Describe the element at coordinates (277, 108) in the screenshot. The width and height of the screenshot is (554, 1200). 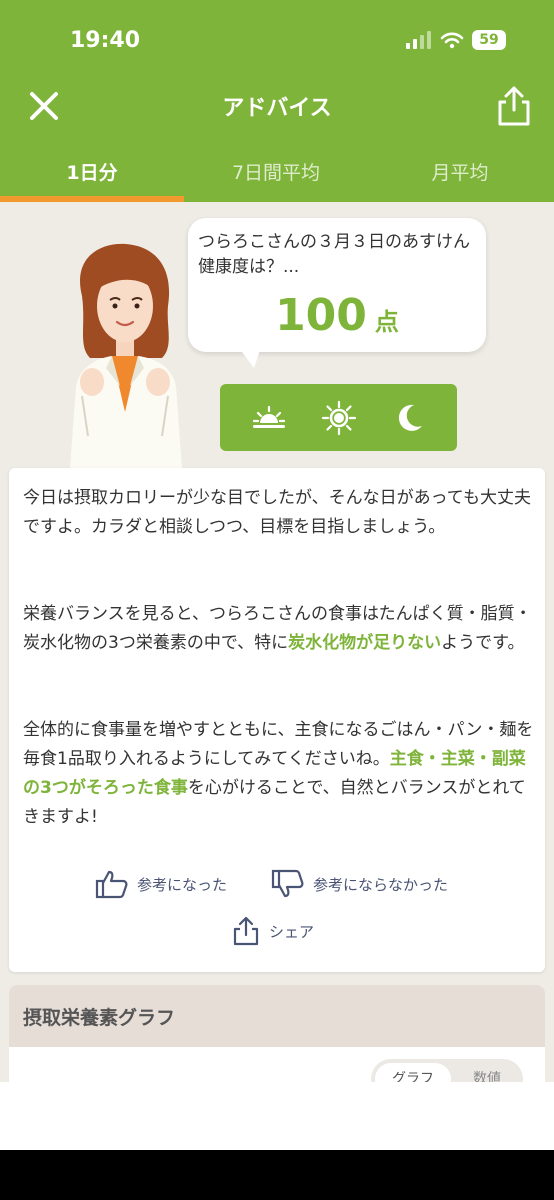
I see `page-title: アドバイス` at that location.